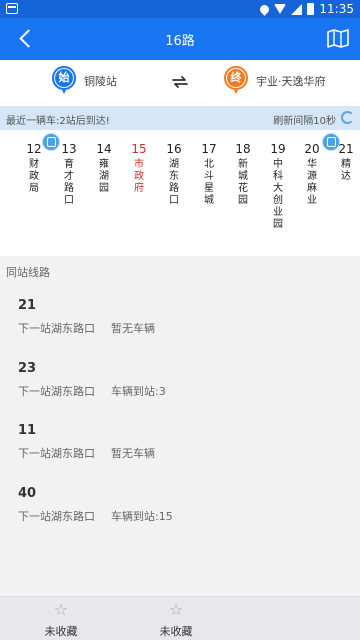 The width and height of the screenshot is (360, 640). What do you see at coordinates (100, 81) in the screenshot?
I see `start-stop-name: 铜陵站` at bounding box center [100, 81].